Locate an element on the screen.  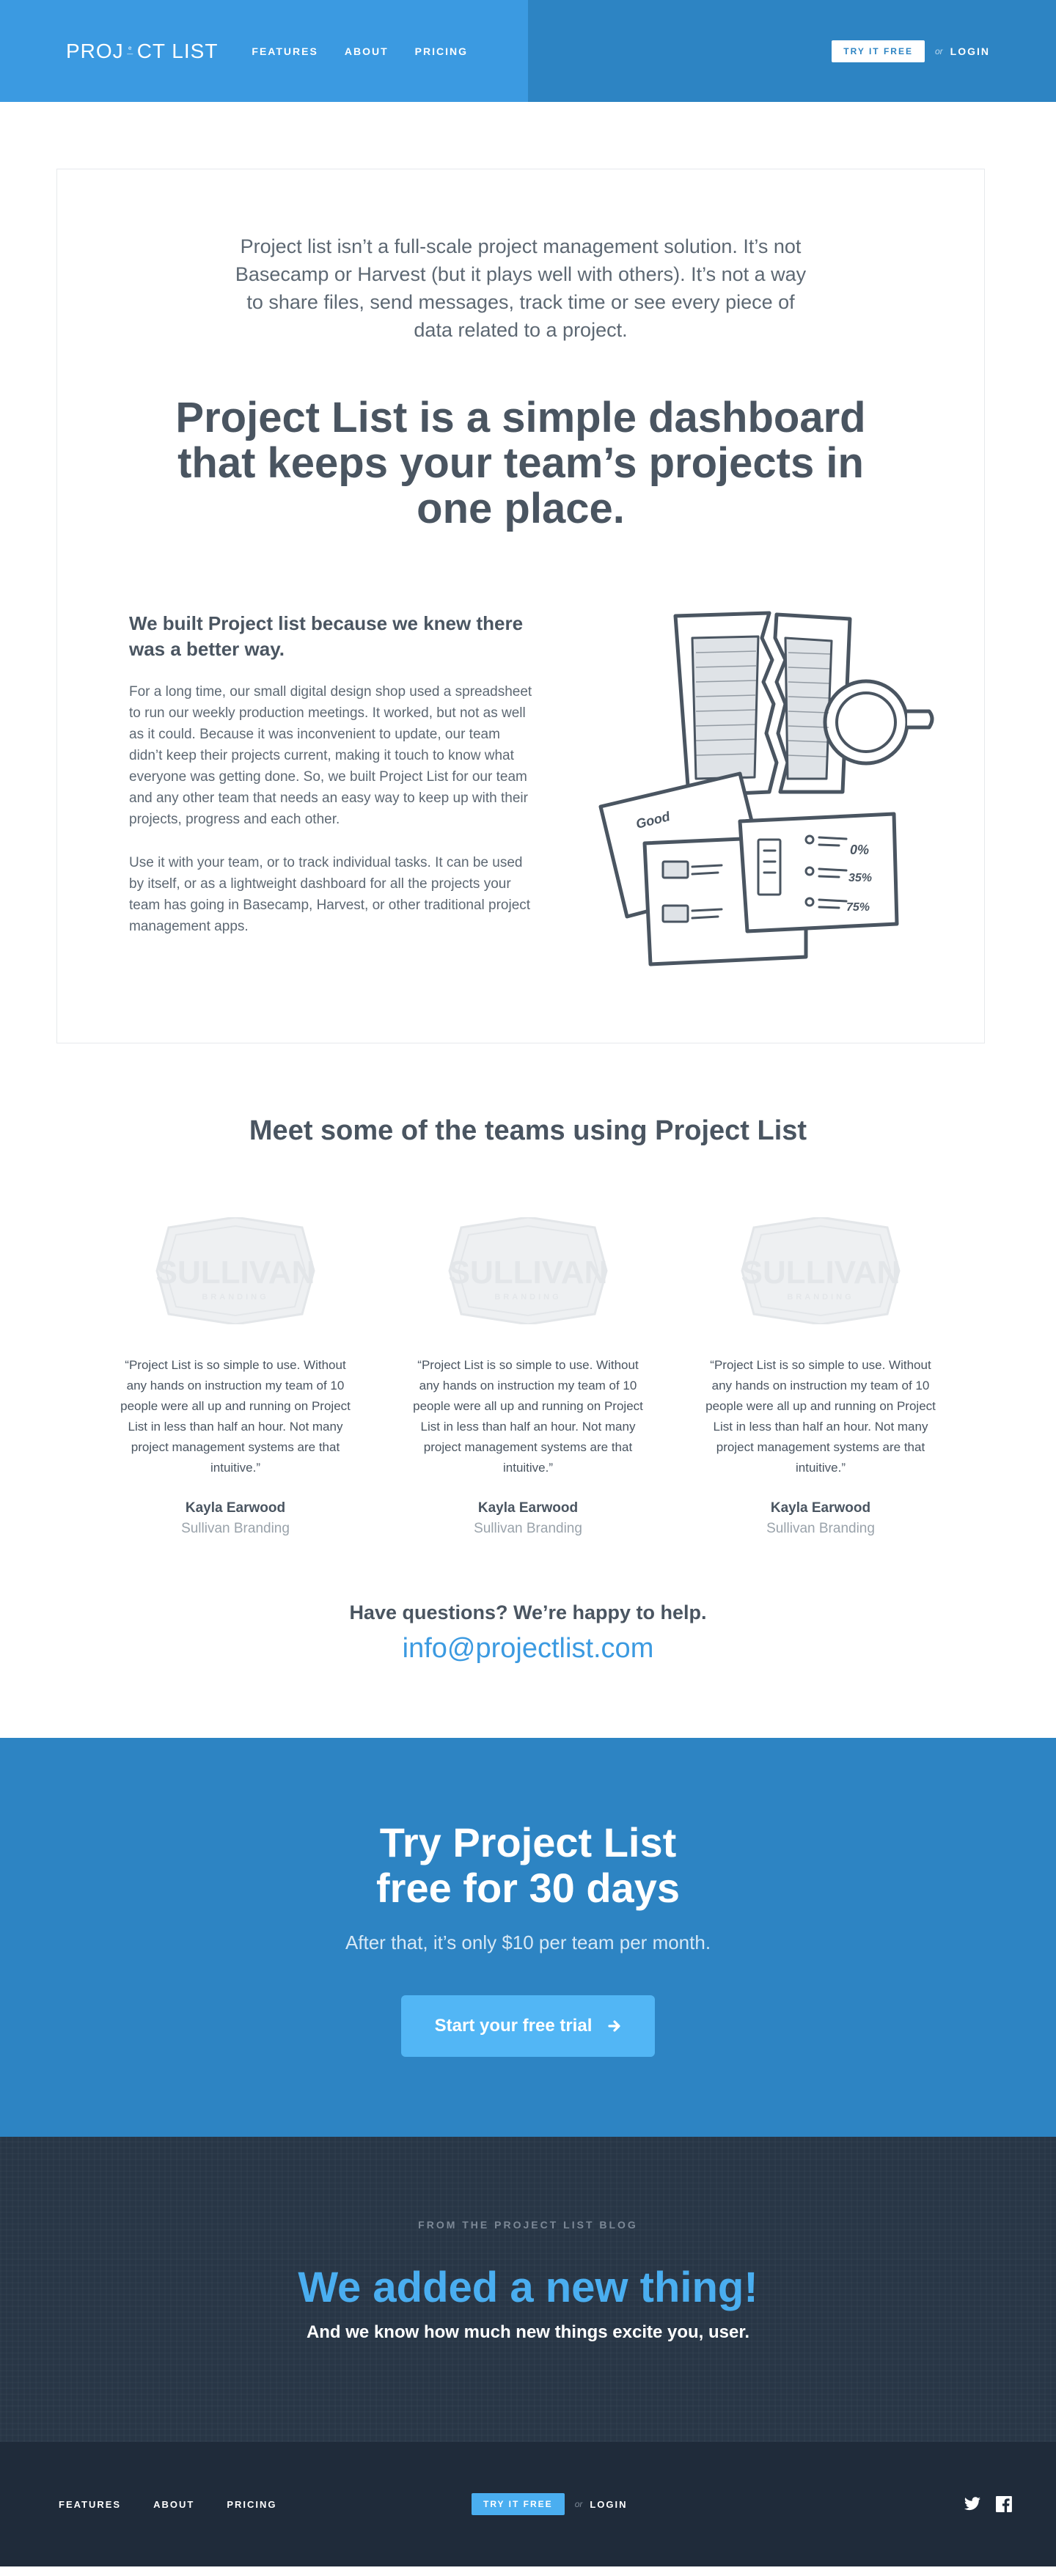
dashboard-illustration: Good 0% 35% 75% is located at coordinates (766, 788).